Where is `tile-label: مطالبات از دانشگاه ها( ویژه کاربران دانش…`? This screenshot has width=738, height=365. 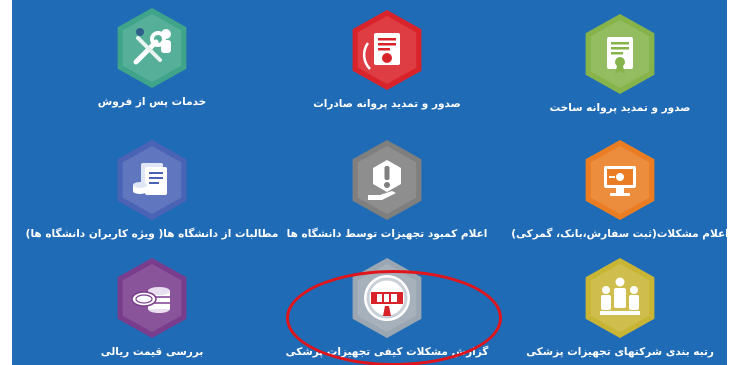 tile-label: مطالبات از دانشگاه ها( ویژه کاربران دانش… is located at coordinates (152, 234).